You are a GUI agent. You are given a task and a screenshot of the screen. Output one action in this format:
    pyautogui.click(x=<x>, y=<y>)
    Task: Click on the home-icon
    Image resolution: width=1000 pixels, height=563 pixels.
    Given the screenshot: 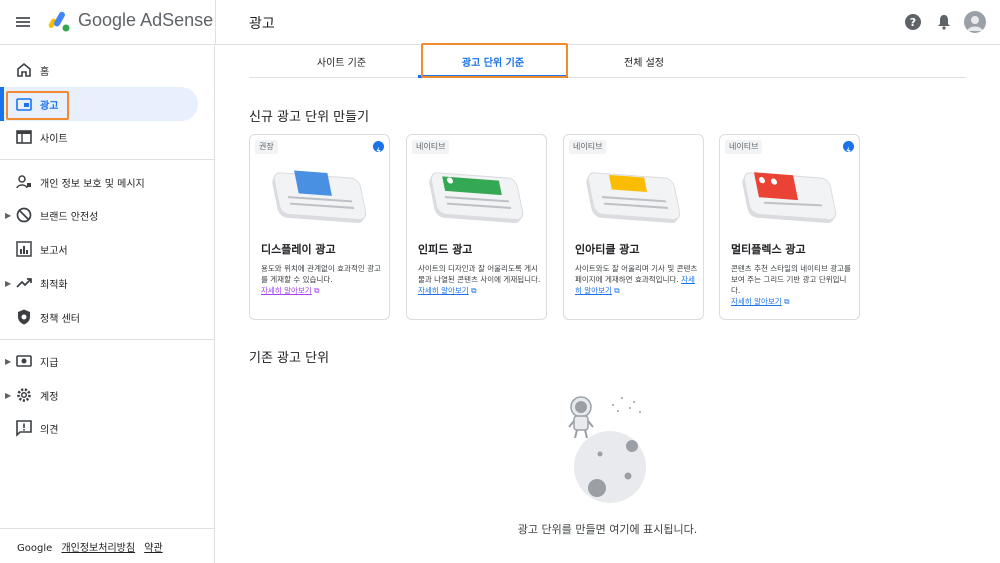 What is the action you would take?
    pyautogui.click(x=24, y=69)
    